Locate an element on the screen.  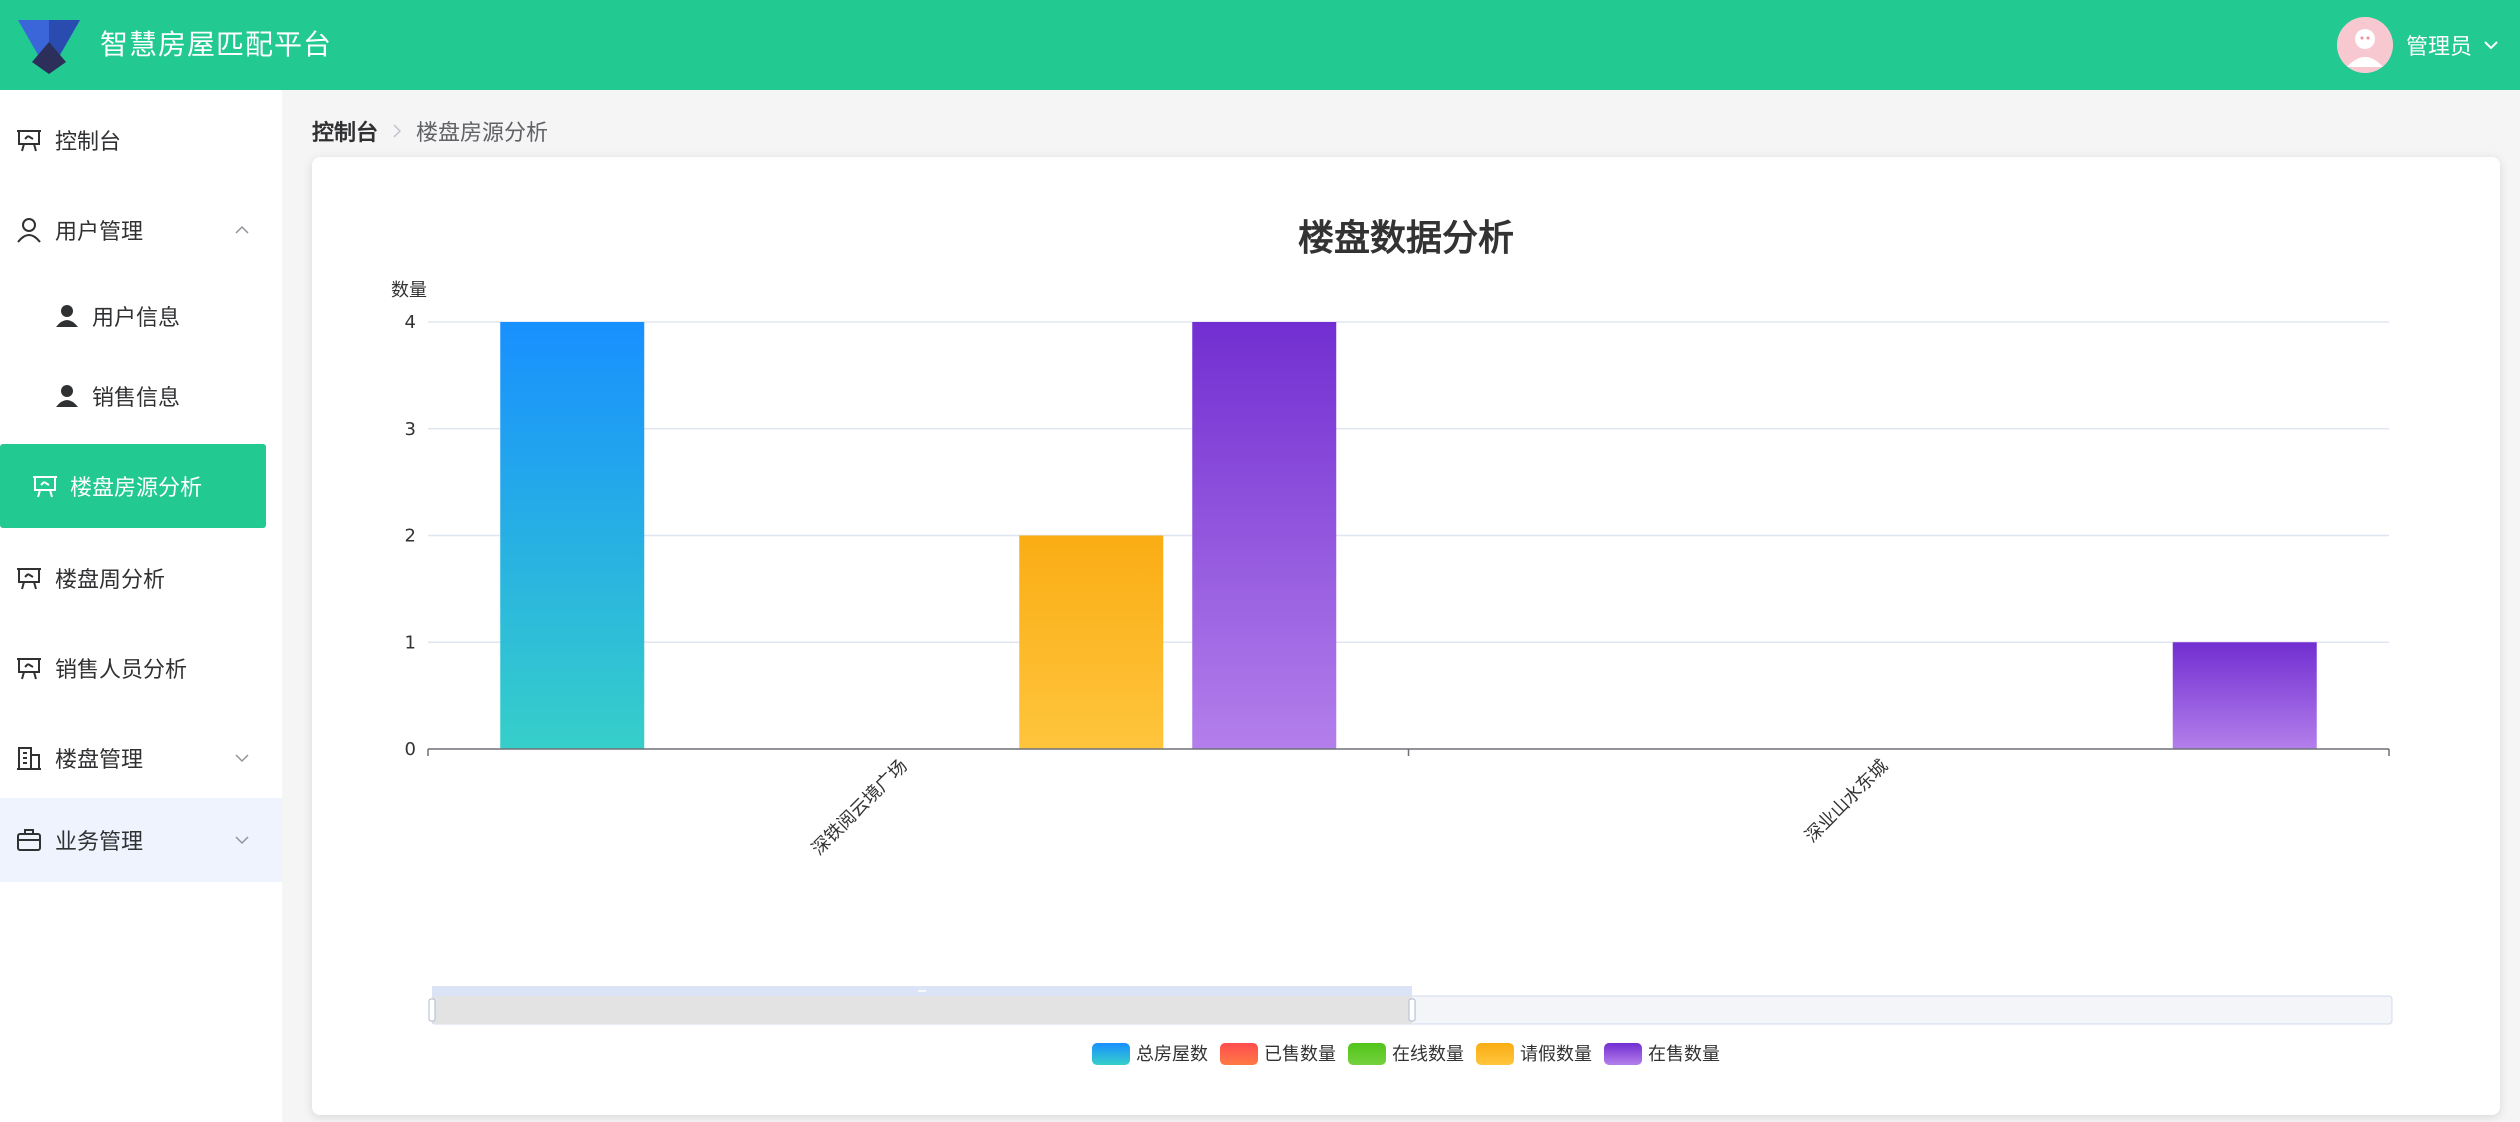
sidebar-item-sales-staff-analysis: 销售人员分析 is located at coordinates (141, 668).